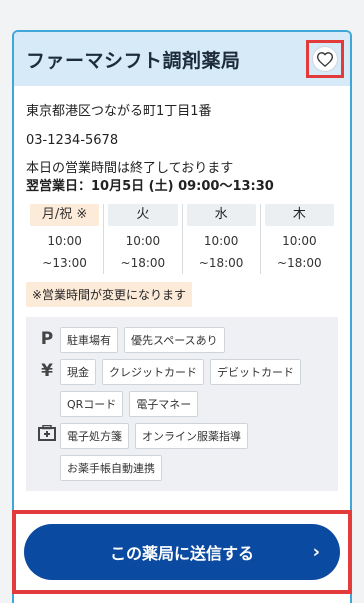 The height and width of the screenshot is (603, 364). What do you see at coordinates (119, 111) in the screenshot?
I see `address: 東京都港区つながる町1丁目1番` at bounding box center [119, 111].